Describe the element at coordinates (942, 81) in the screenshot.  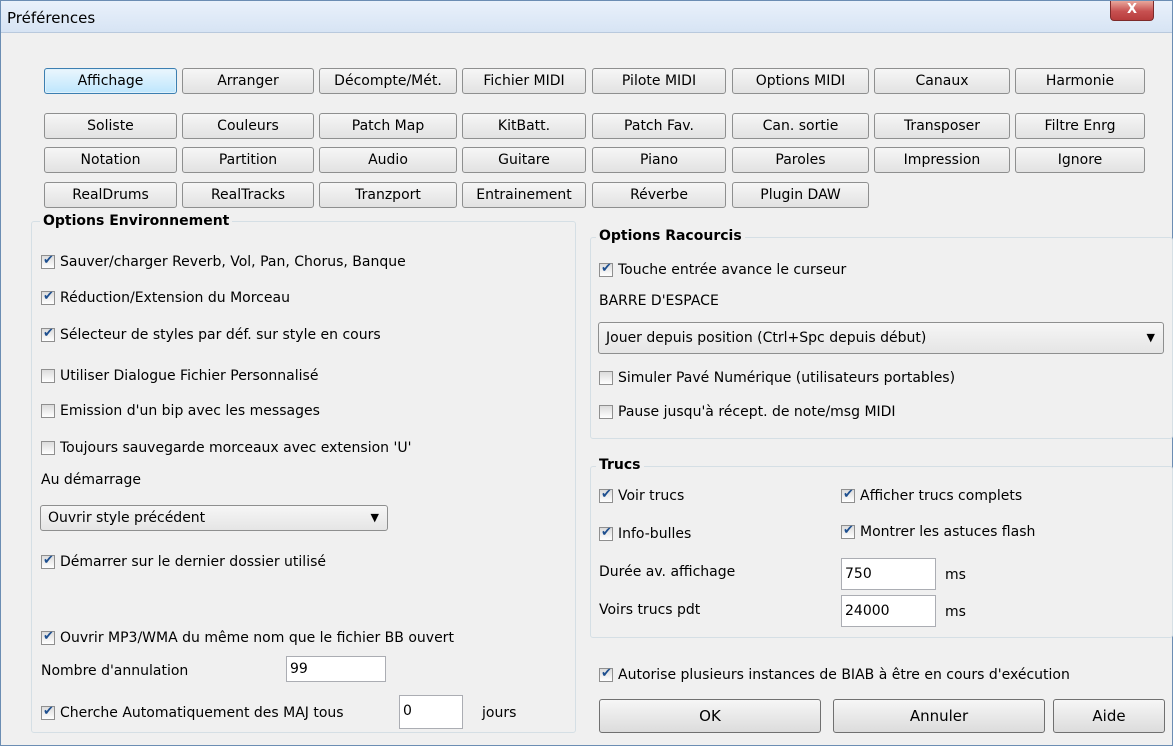
I see `tab-canaux: Canaux` at that location.